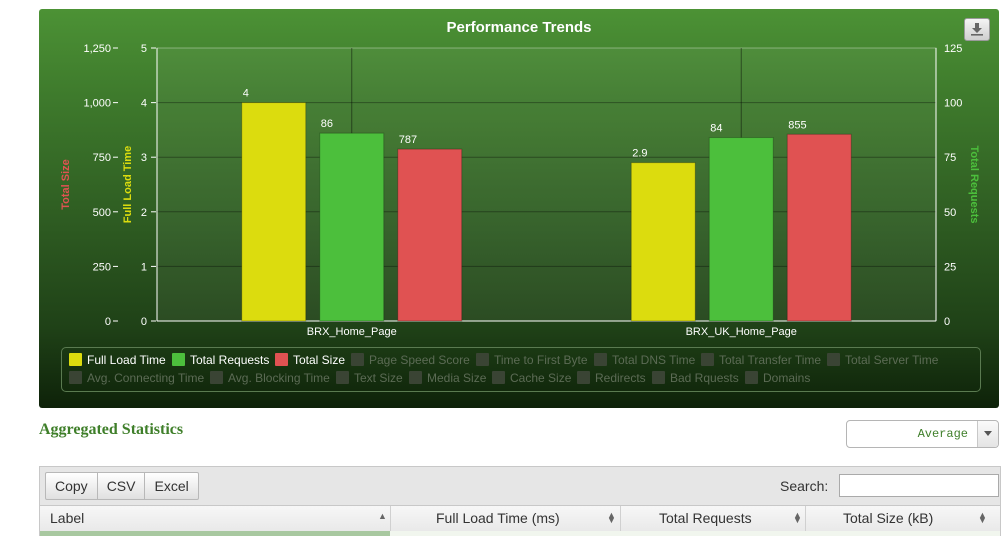 The image size is (1007, 536). What do you see at coordinates (922, 434) in the screenshot?
I see `aggregation-select: Average` at bounding box center [922, 434].